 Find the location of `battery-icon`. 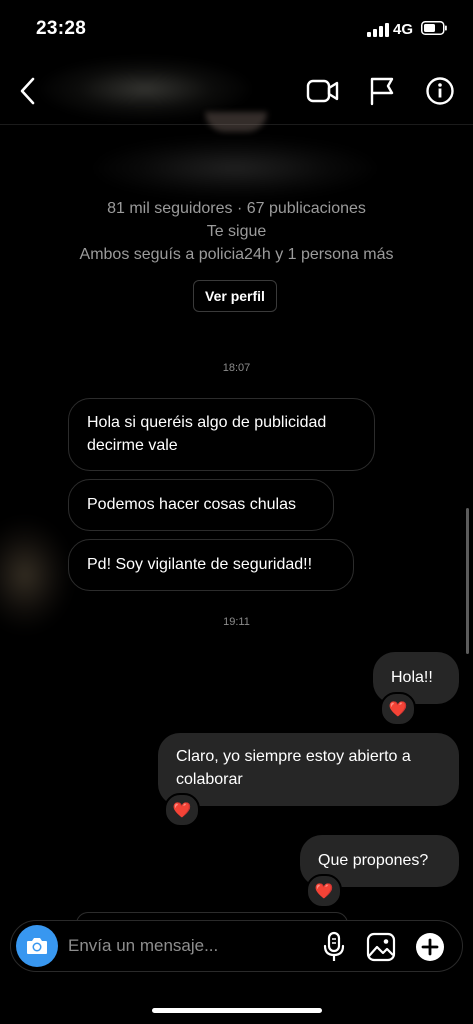

battery-icon is located at coordinates (434, 28).